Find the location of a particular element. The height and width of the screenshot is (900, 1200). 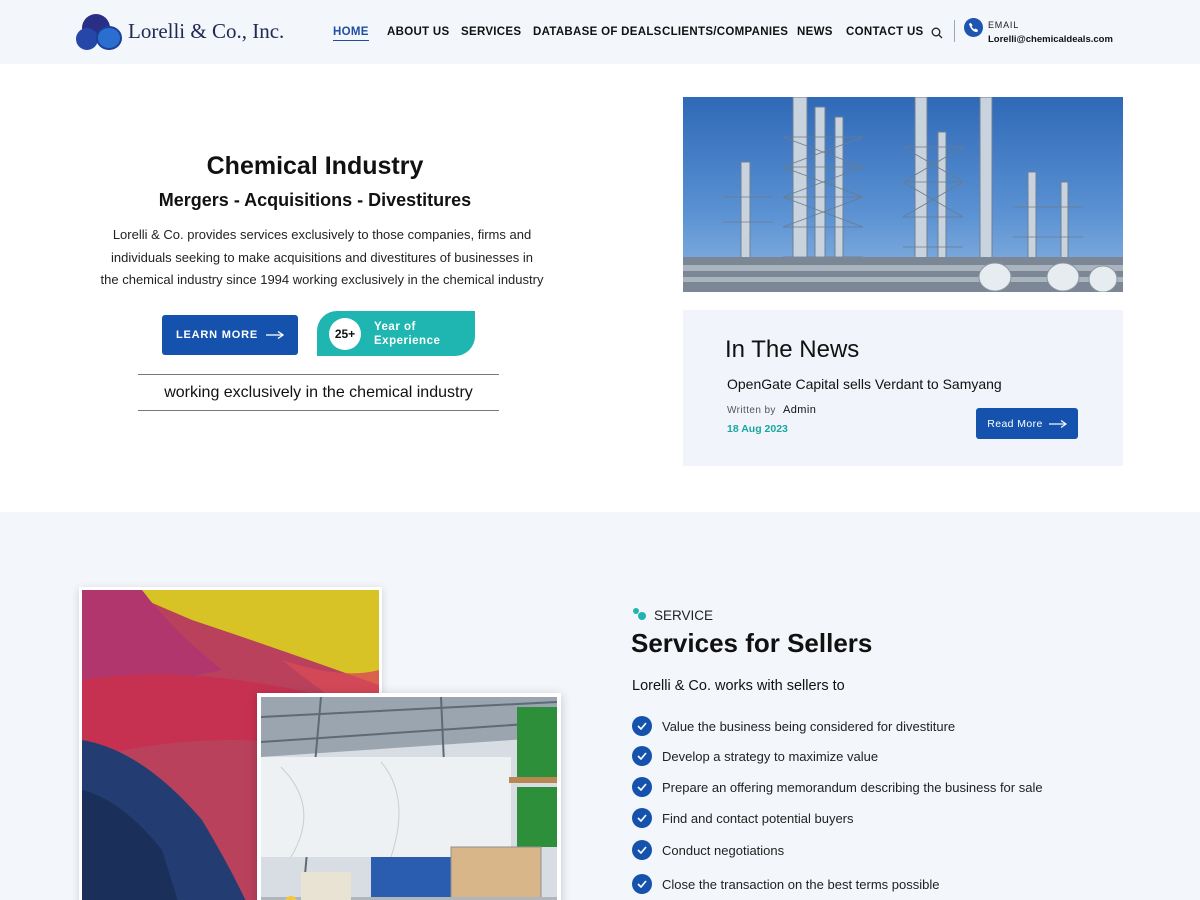

experience-label: Year of Experience is located at coordinates (424, 334).